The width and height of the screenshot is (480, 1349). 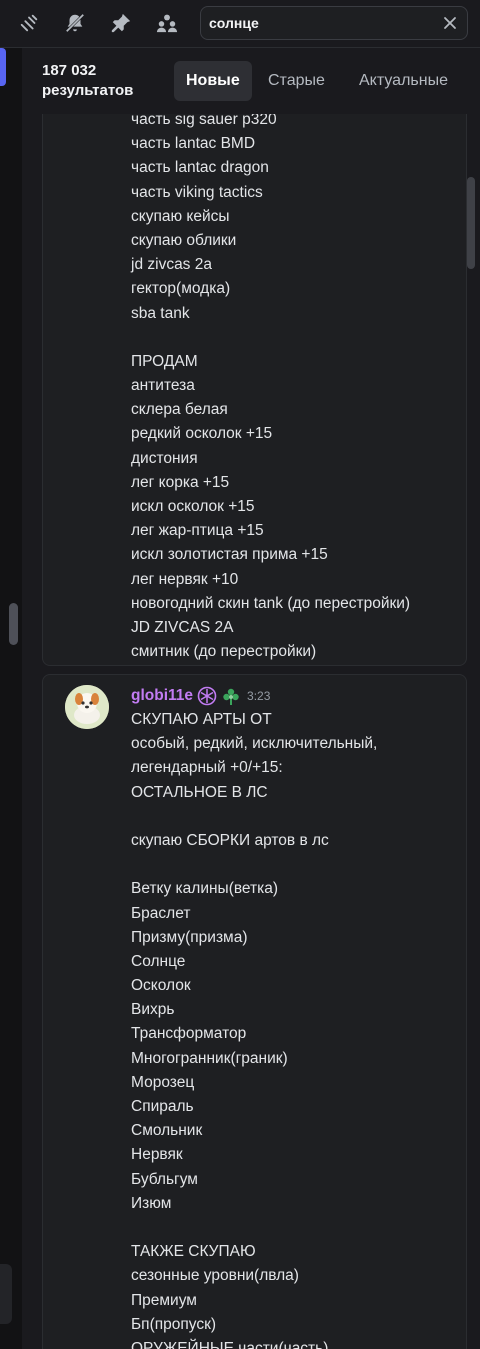 I want to click on results-count-label: результатов, so click(x=88, y=90).